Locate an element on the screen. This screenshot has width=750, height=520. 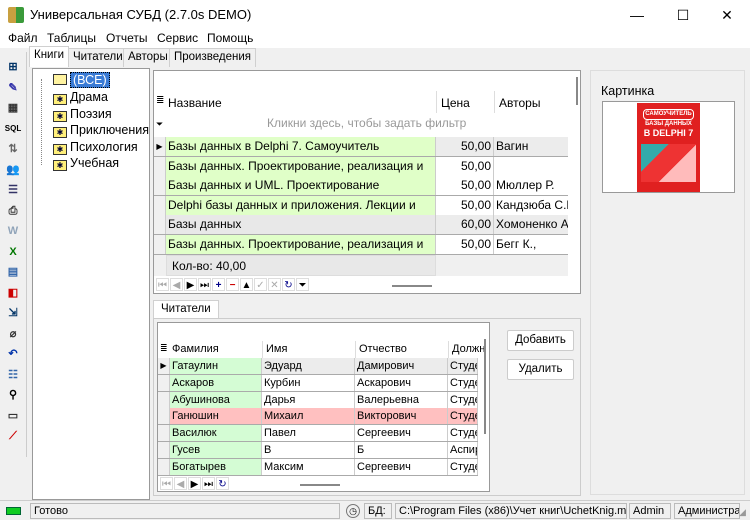
table-row: Гусев В Б Аспир is located at coordinates (318, 450).